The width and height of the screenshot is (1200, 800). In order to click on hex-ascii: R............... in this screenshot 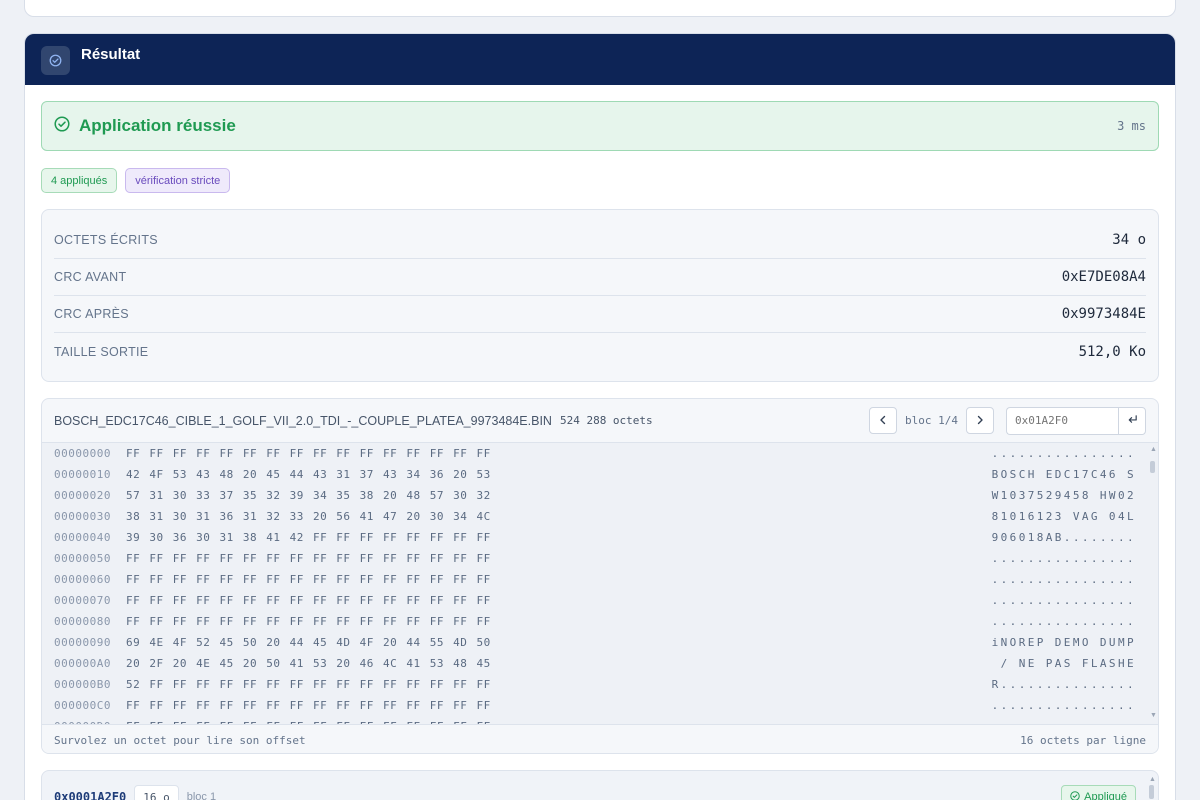, I will do `click(1063, 684)`.